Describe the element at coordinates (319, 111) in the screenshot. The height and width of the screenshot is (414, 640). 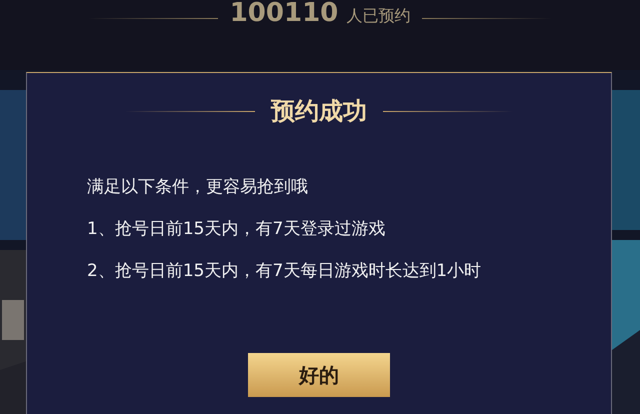
I see `dialog-title: 预约成功` at that location.